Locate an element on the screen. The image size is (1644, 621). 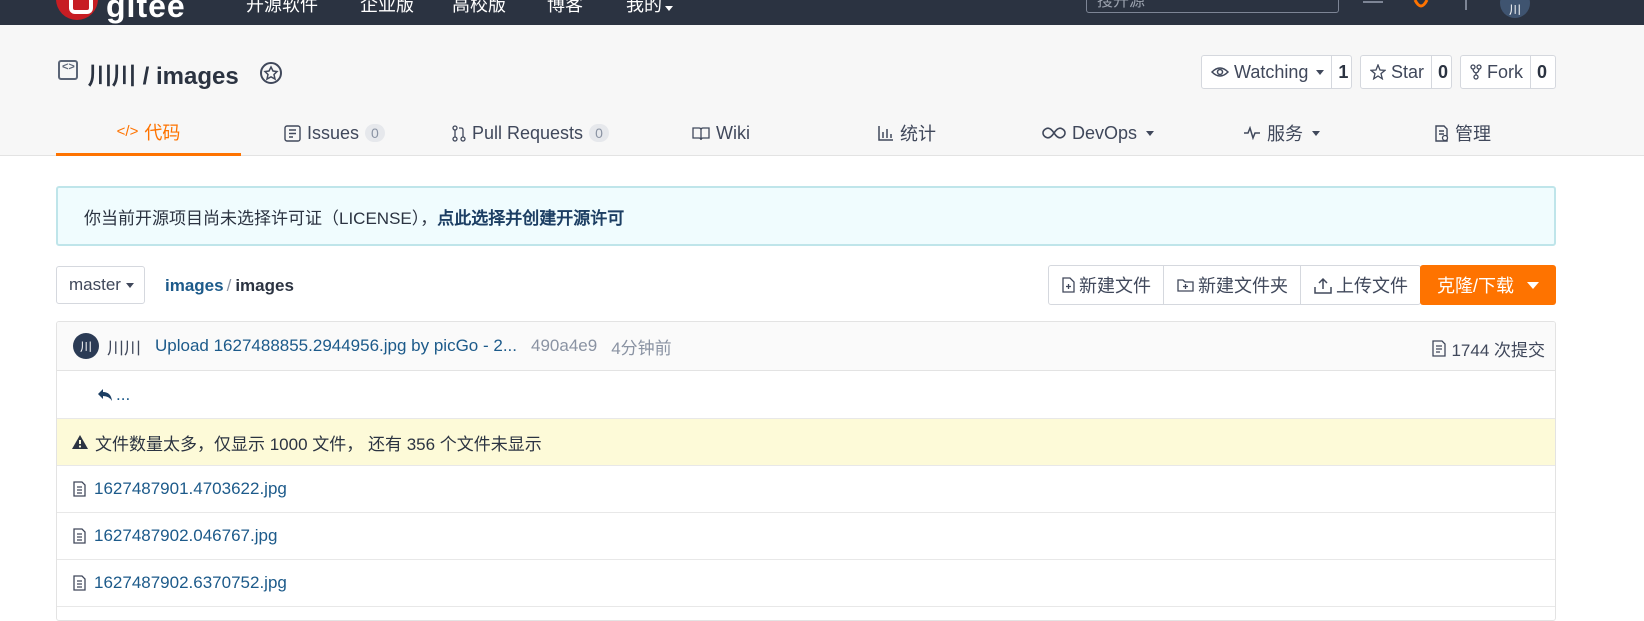
license-notice: 你当前开源项目尚未选择许可证（LICENSE）， 点此选择并创建开源许可 is located at coordinates (806, 216).